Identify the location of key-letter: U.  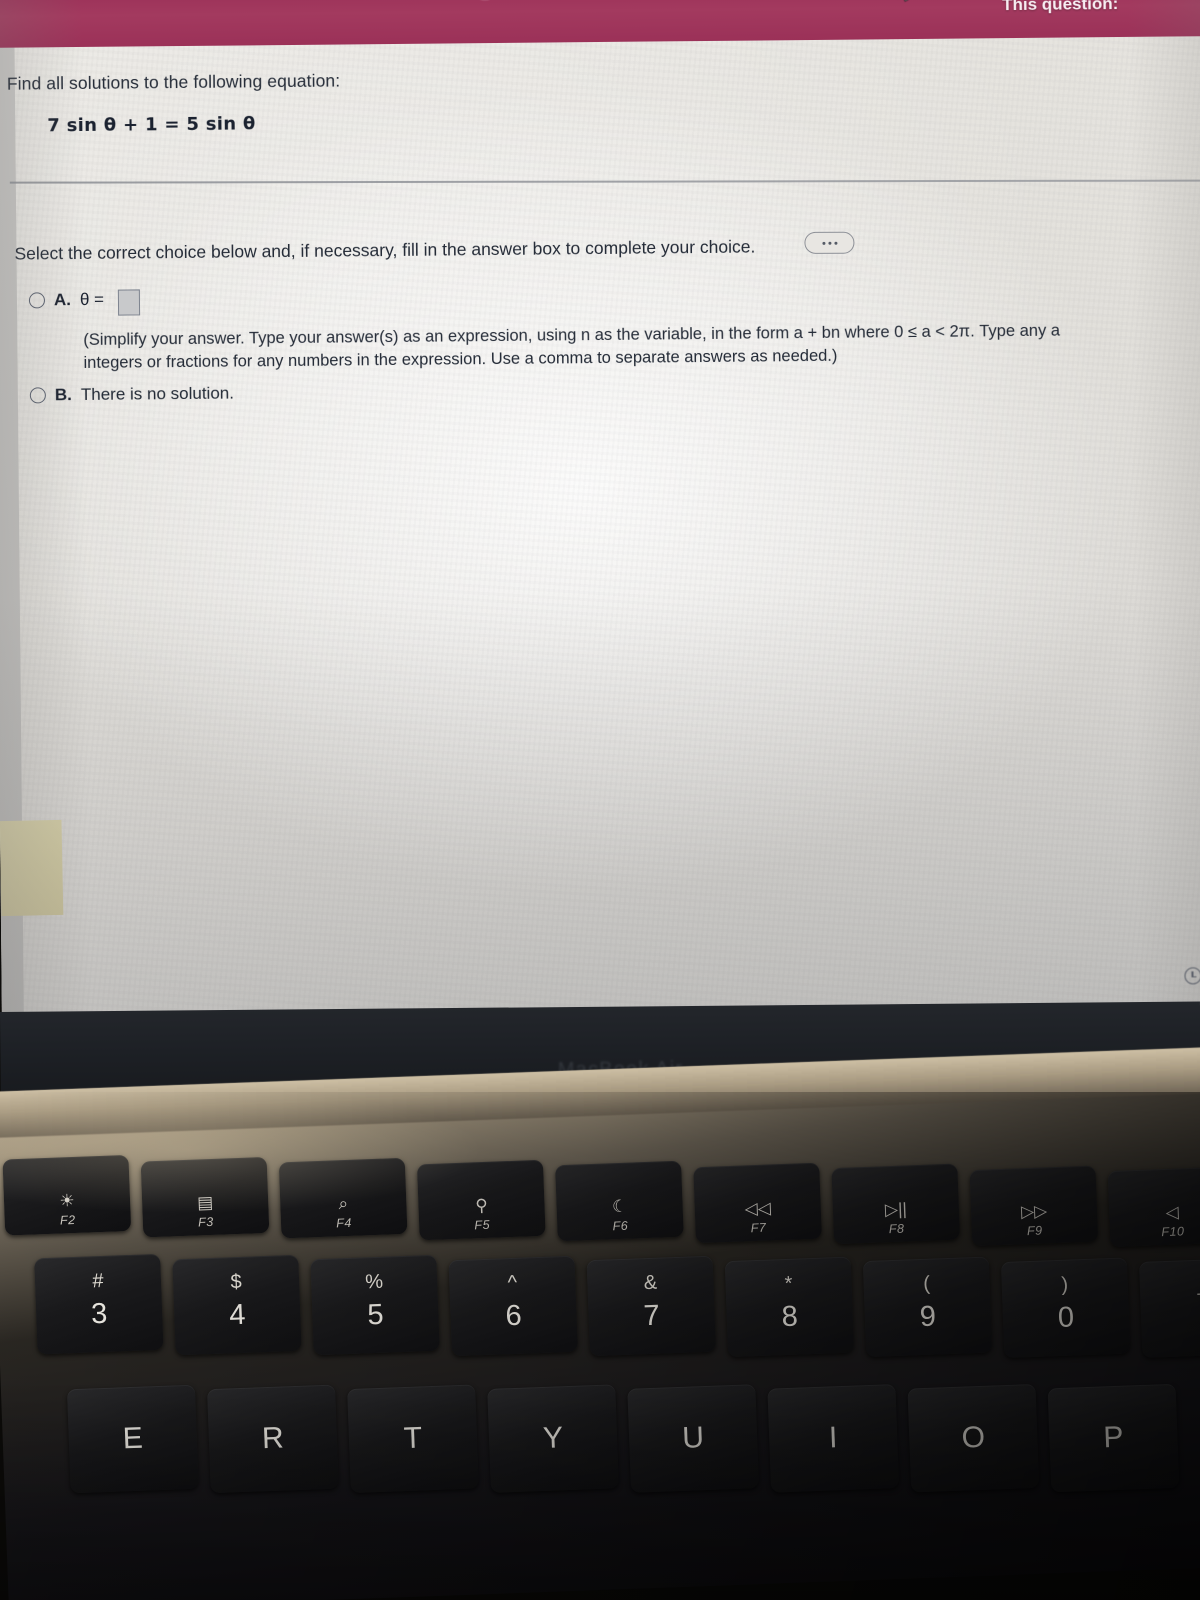
(693, 1438).